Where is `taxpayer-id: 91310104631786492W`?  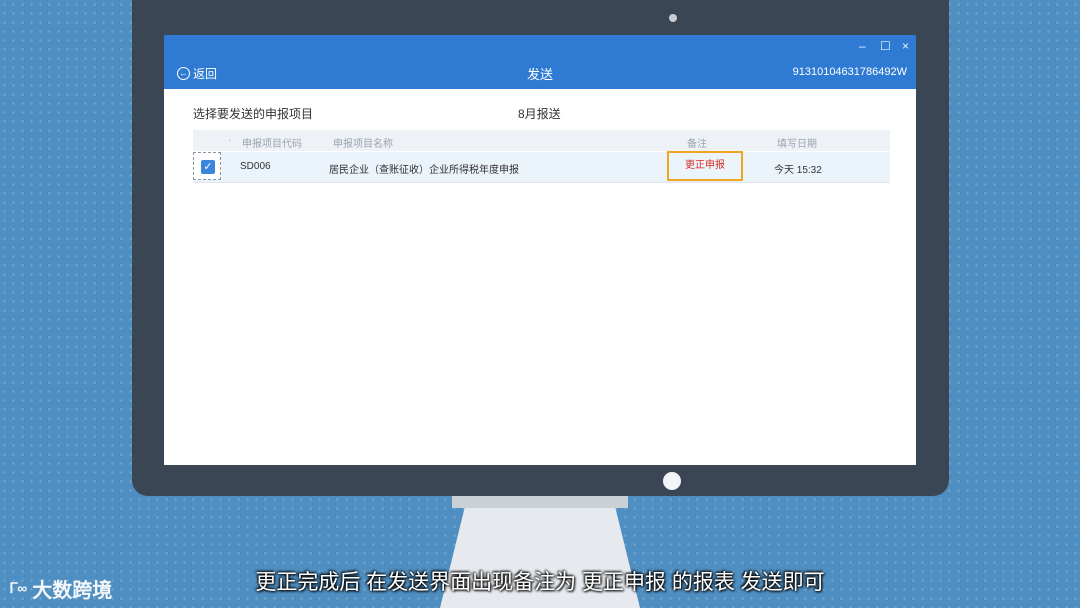
taxpayer-id: 91310104631786492W is located at coordinates (849, 72).